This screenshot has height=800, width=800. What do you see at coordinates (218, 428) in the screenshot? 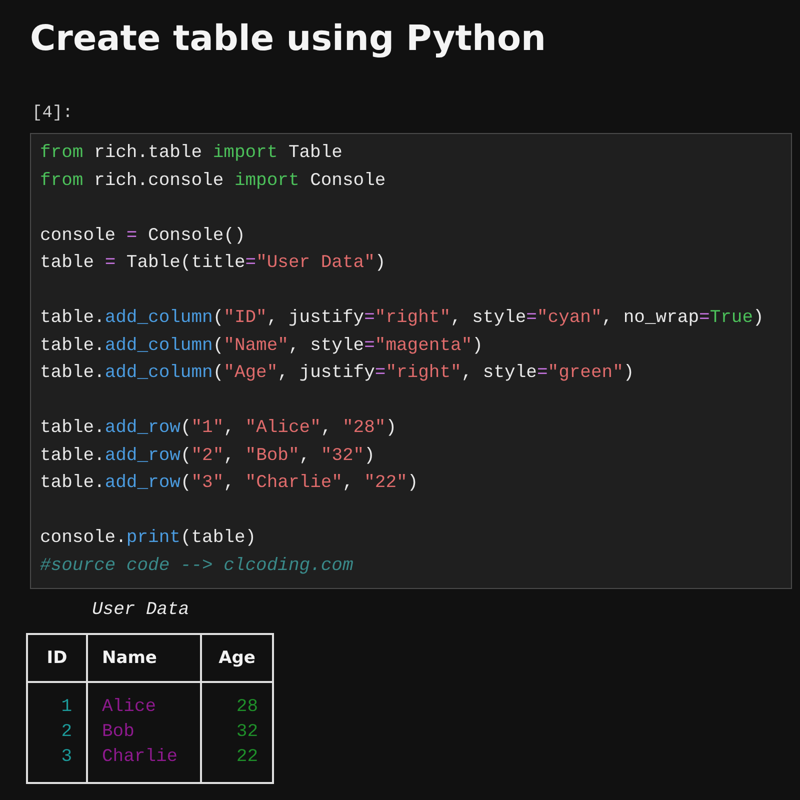
I see `code-line: table.add_row("1", "Alice", "28")` at bounding box center [218, 428].